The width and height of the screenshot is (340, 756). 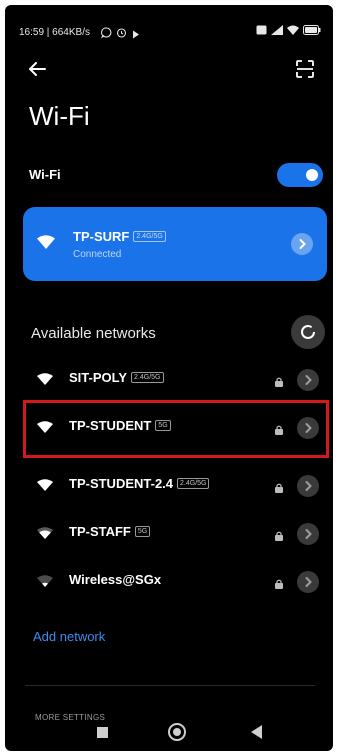 I want to click on recents-icon, so click(x=102, y=732).